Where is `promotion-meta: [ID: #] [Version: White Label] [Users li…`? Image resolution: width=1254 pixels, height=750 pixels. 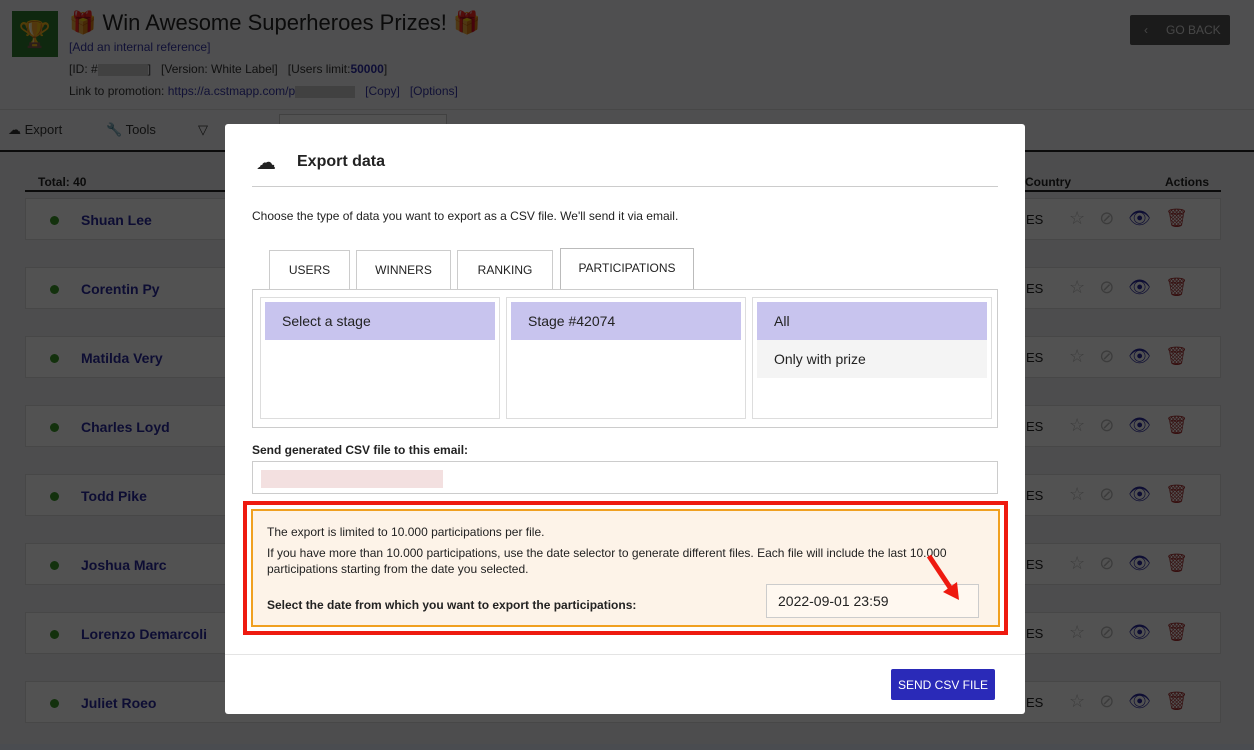 promotion-meta: [ID: #] [Version: White Label] [Users li… is located at coordinates (228, 69).